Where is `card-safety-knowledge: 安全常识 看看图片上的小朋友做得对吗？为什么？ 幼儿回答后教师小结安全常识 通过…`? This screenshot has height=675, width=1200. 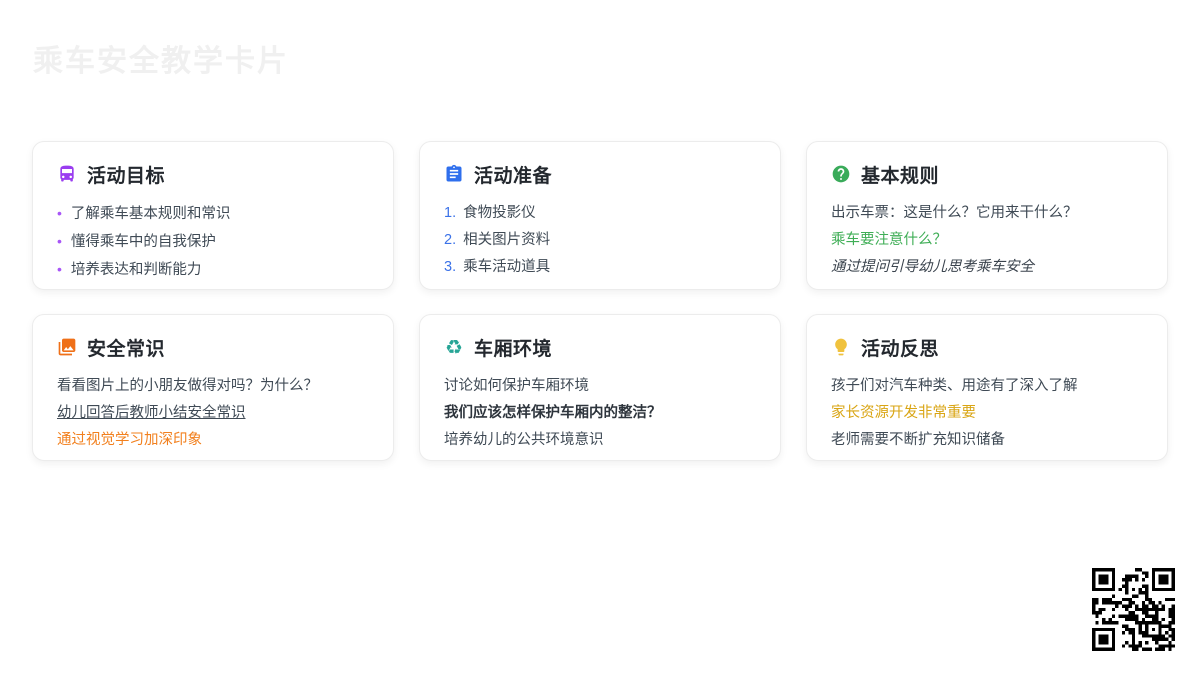 card-safety-knowledge: 安全常识 看看图片上的小朋友做得对吗？为什么？ 幼儿回答后教师小结安全常识 通过… is located at coordinates (213, 387).